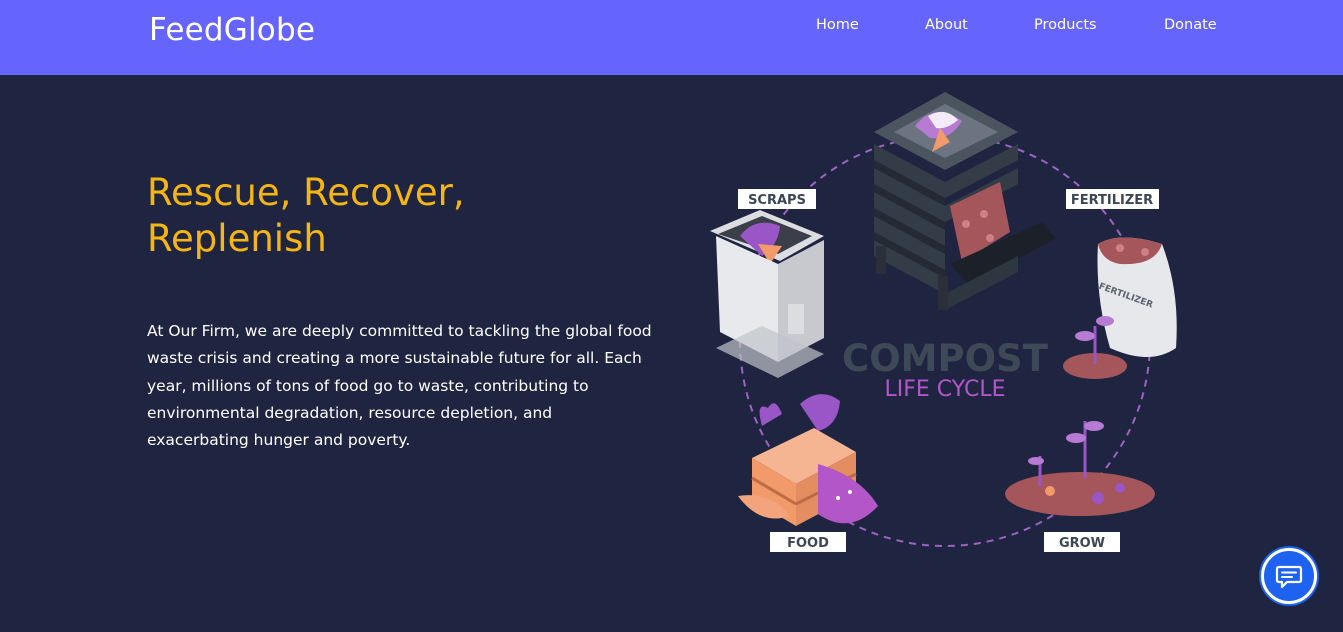 The width and height of the screenshot is (1343, 632). Describe the element at coordinates (945, 358) in the screenshot. I see `compost-title: COMPOST` at that location.